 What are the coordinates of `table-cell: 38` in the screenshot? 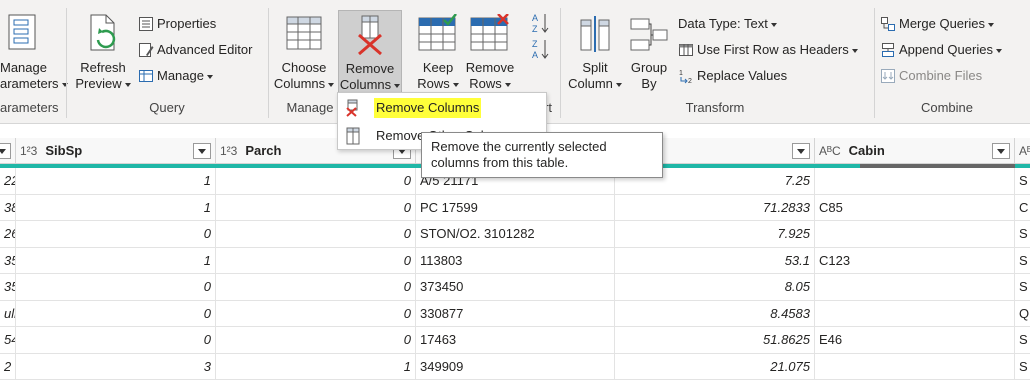 It's located at (8, 207).